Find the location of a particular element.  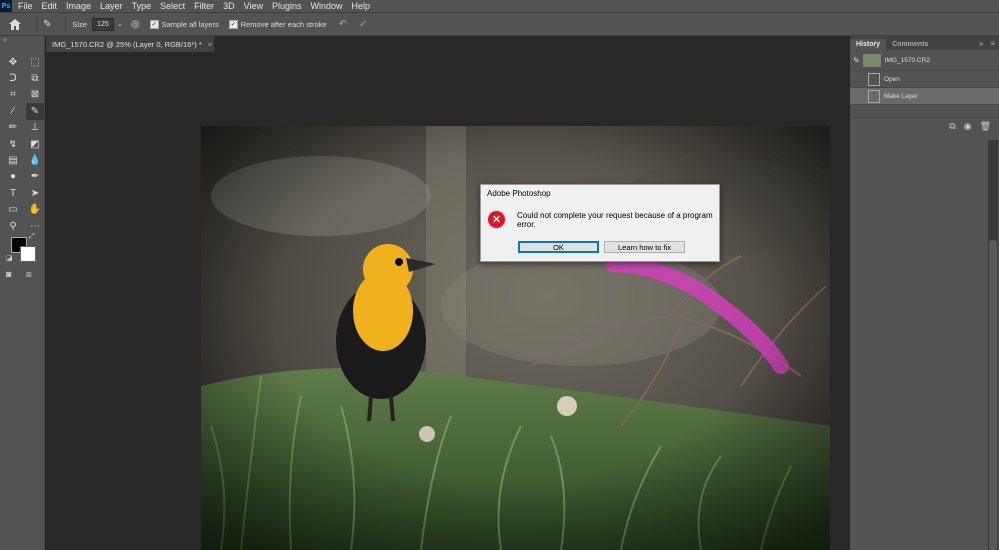

zoom-tool-icon: ⚲ is located at coordinates (13, 226).